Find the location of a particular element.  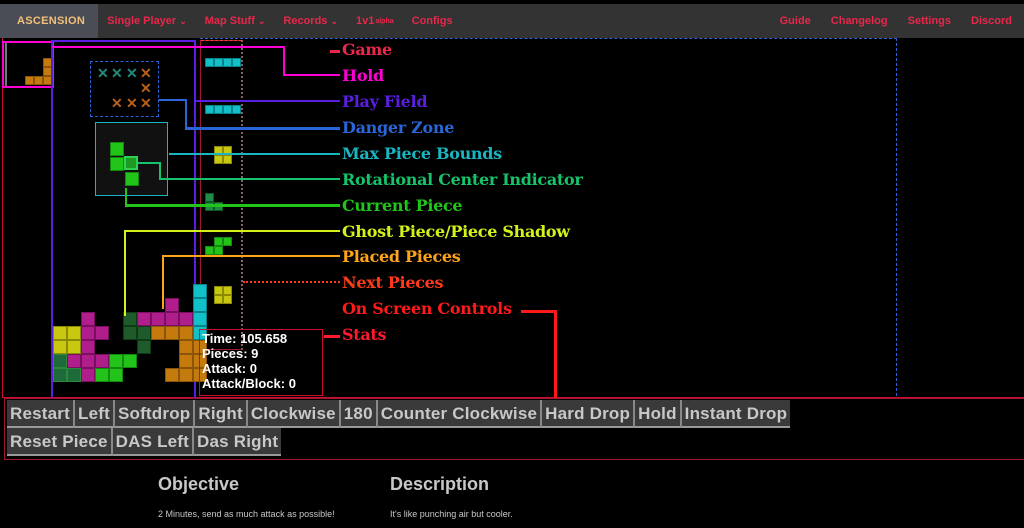

connector-placed-h is located at coordinates (251, 256).